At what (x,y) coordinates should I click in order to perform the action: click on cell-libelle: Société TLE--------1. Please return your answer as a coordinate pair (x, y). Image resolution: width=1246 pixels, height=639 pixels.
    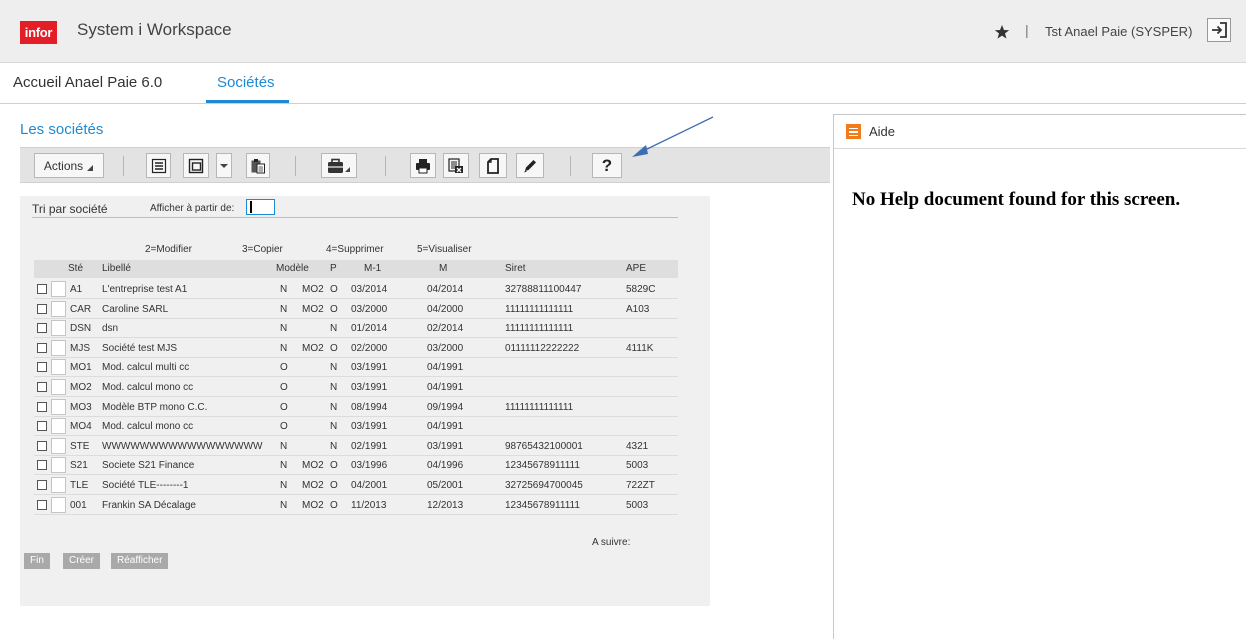
    Looking at the image, I should click on (145, 485).